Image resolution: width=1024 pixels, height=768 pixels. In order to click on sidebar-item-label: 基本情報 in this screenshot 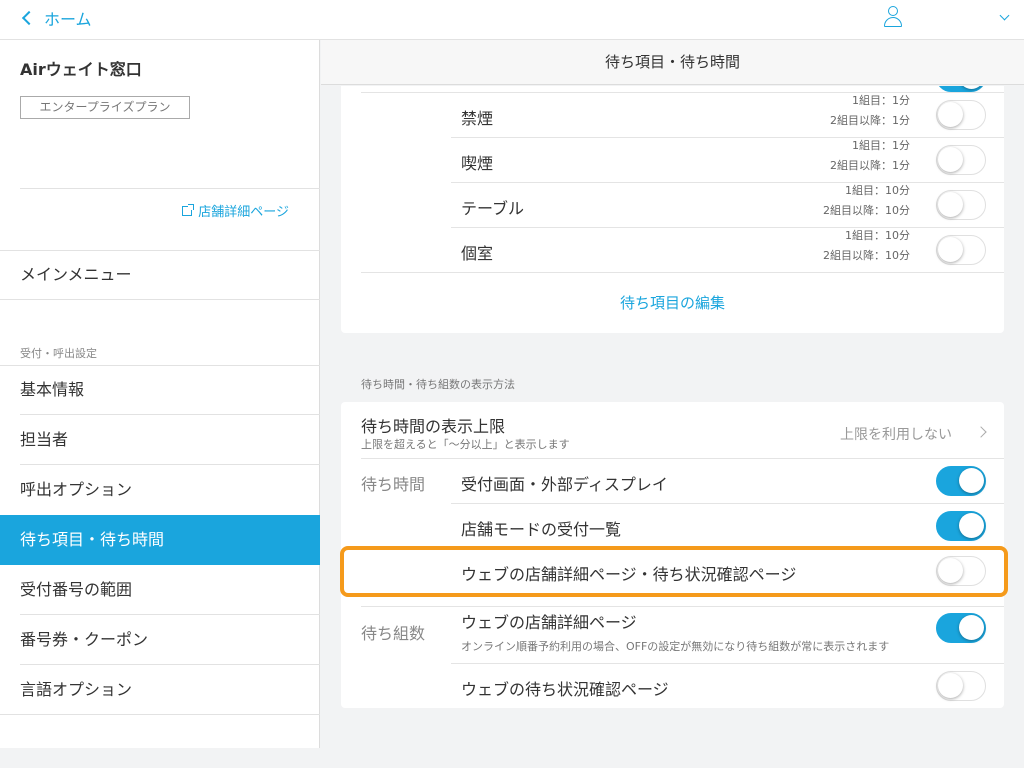, I will do `click(52, 389)`.